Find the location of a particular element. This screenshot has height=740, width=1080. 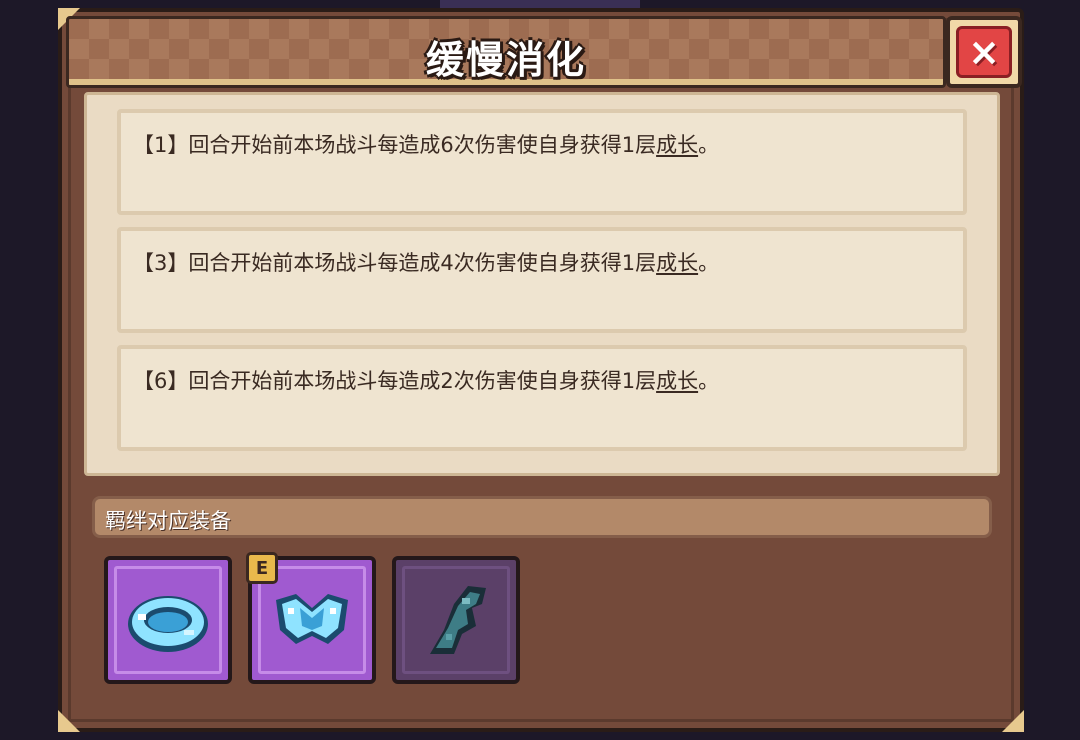

close-button: × is located at coordinates (984, 52).